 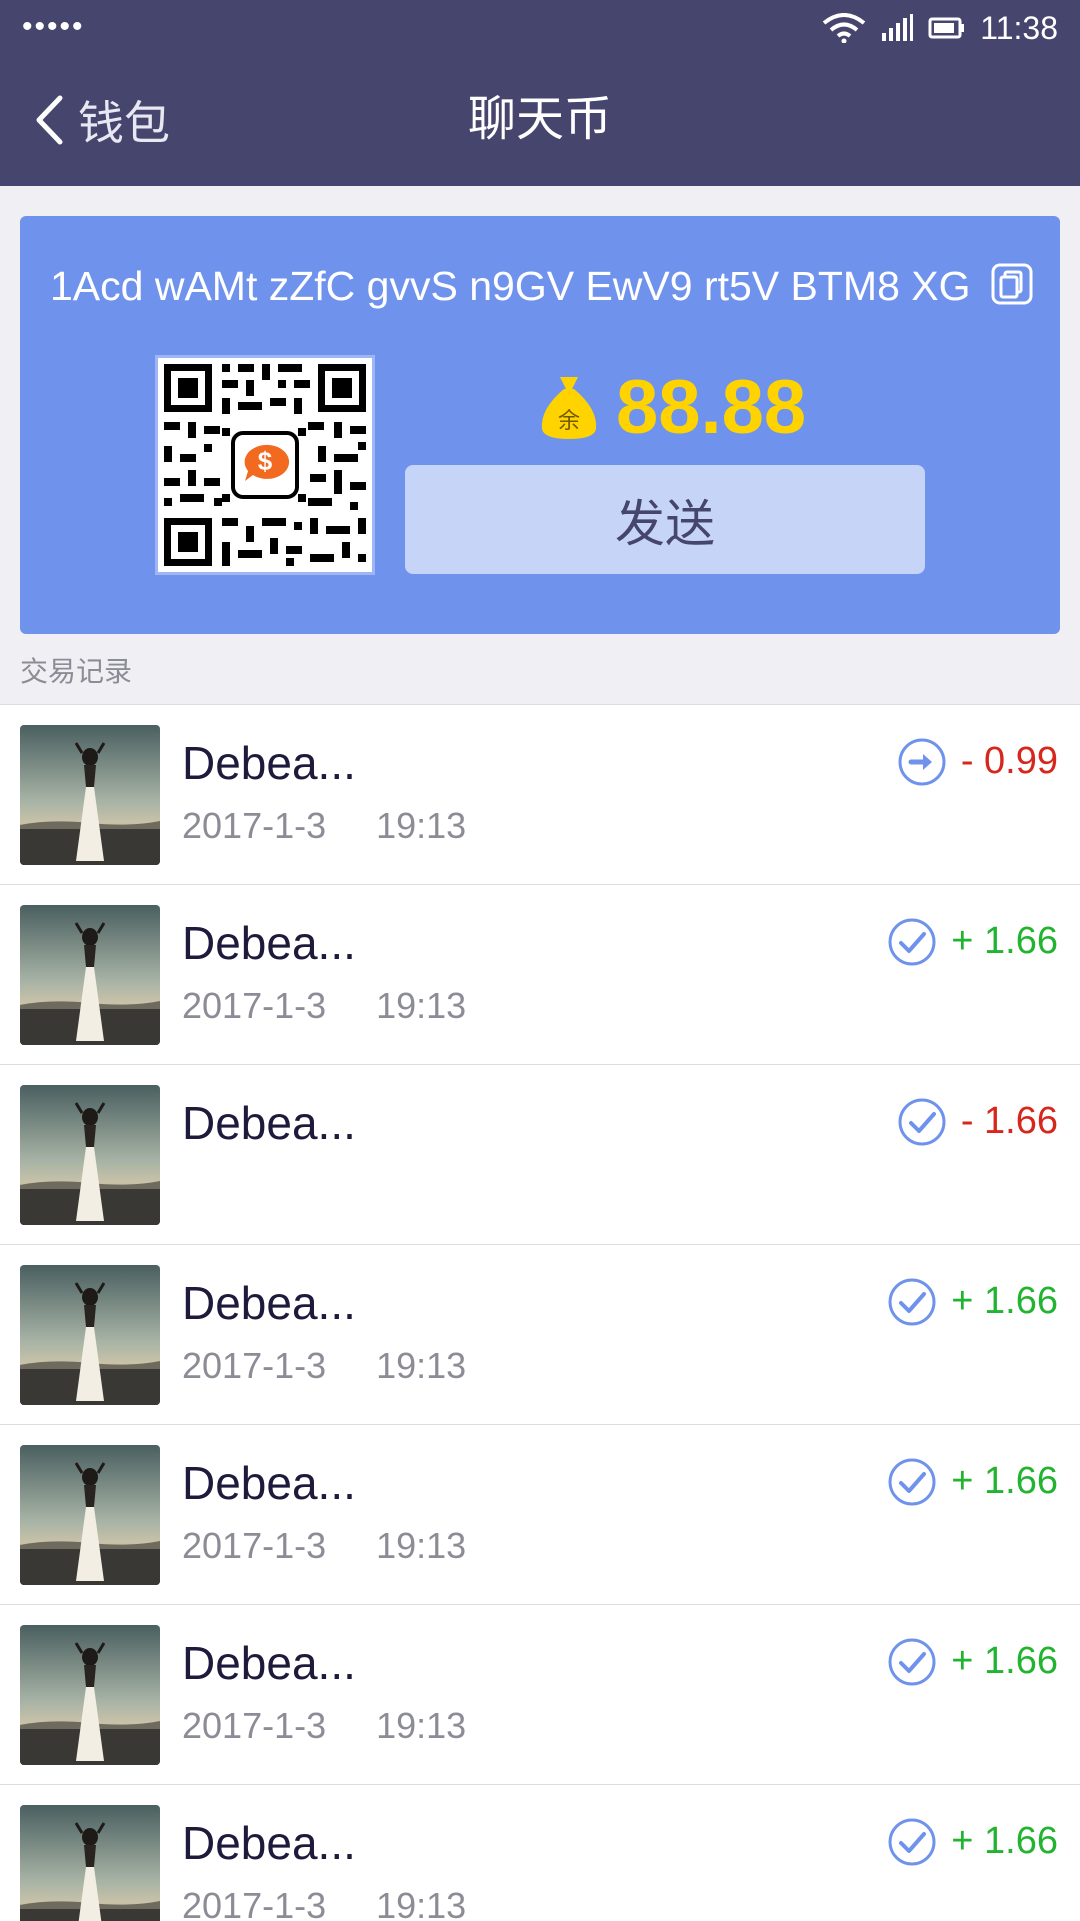 I want to click on signal-dots: •••••, so click(x=53, y=26).